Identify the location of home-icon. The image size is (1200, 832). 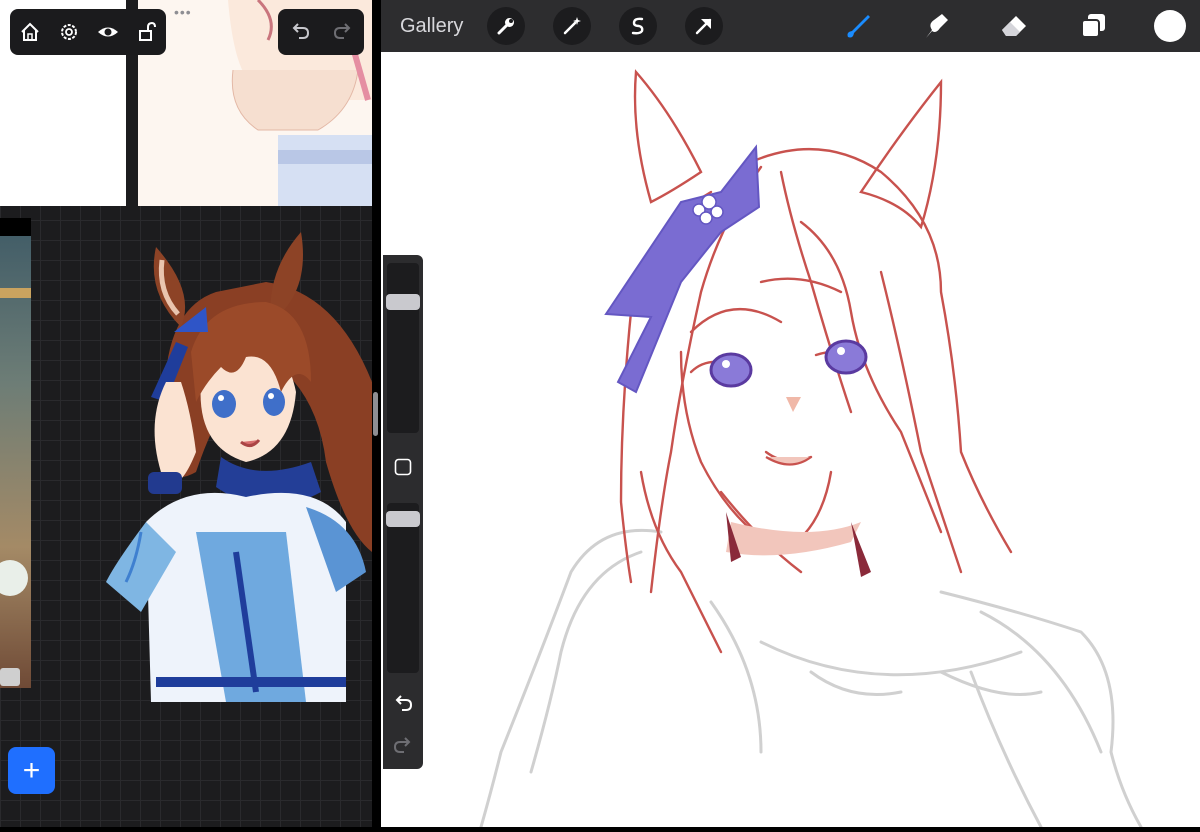
(30, 32).